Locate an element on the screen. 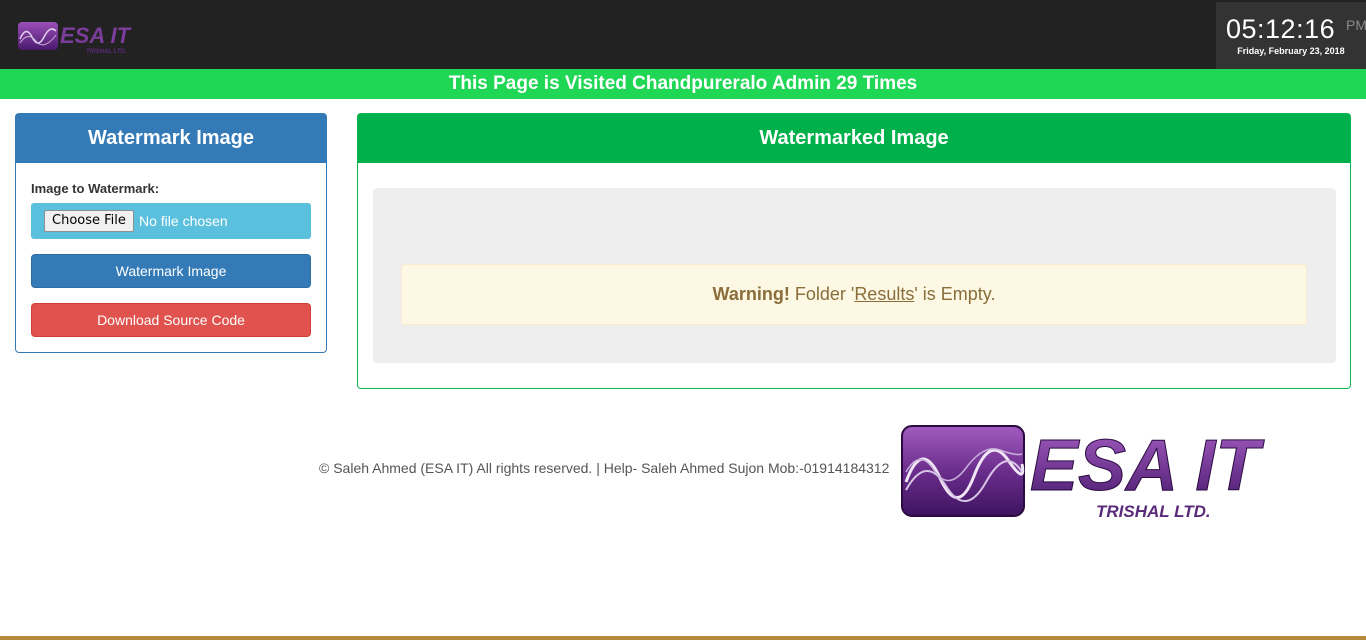  esa-it-logo: ESA IT TRISHAL LTD. is located at coordinates (86, 37).